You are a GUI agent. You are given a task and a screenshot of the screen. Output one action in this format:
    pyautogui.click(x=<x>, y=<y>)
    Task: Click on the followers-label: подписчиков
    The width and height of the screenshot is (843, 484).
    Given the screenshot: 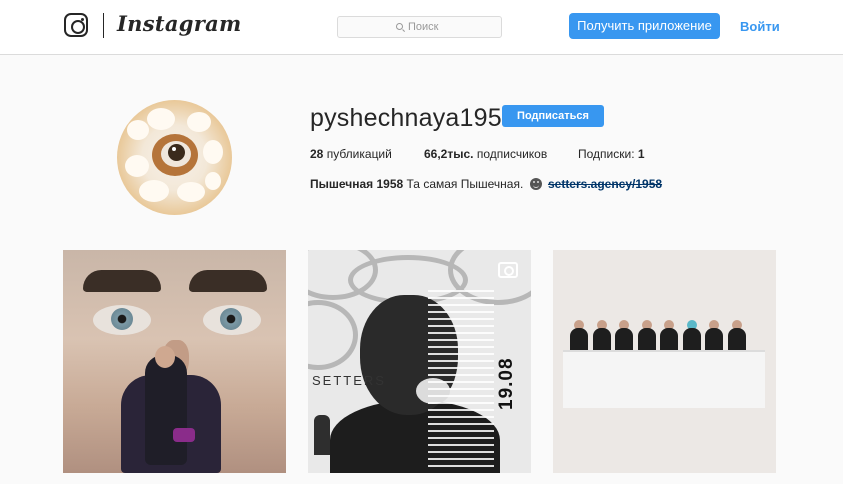 What is the action you would take?
    pyautogui.click(x=512, y=154)
    